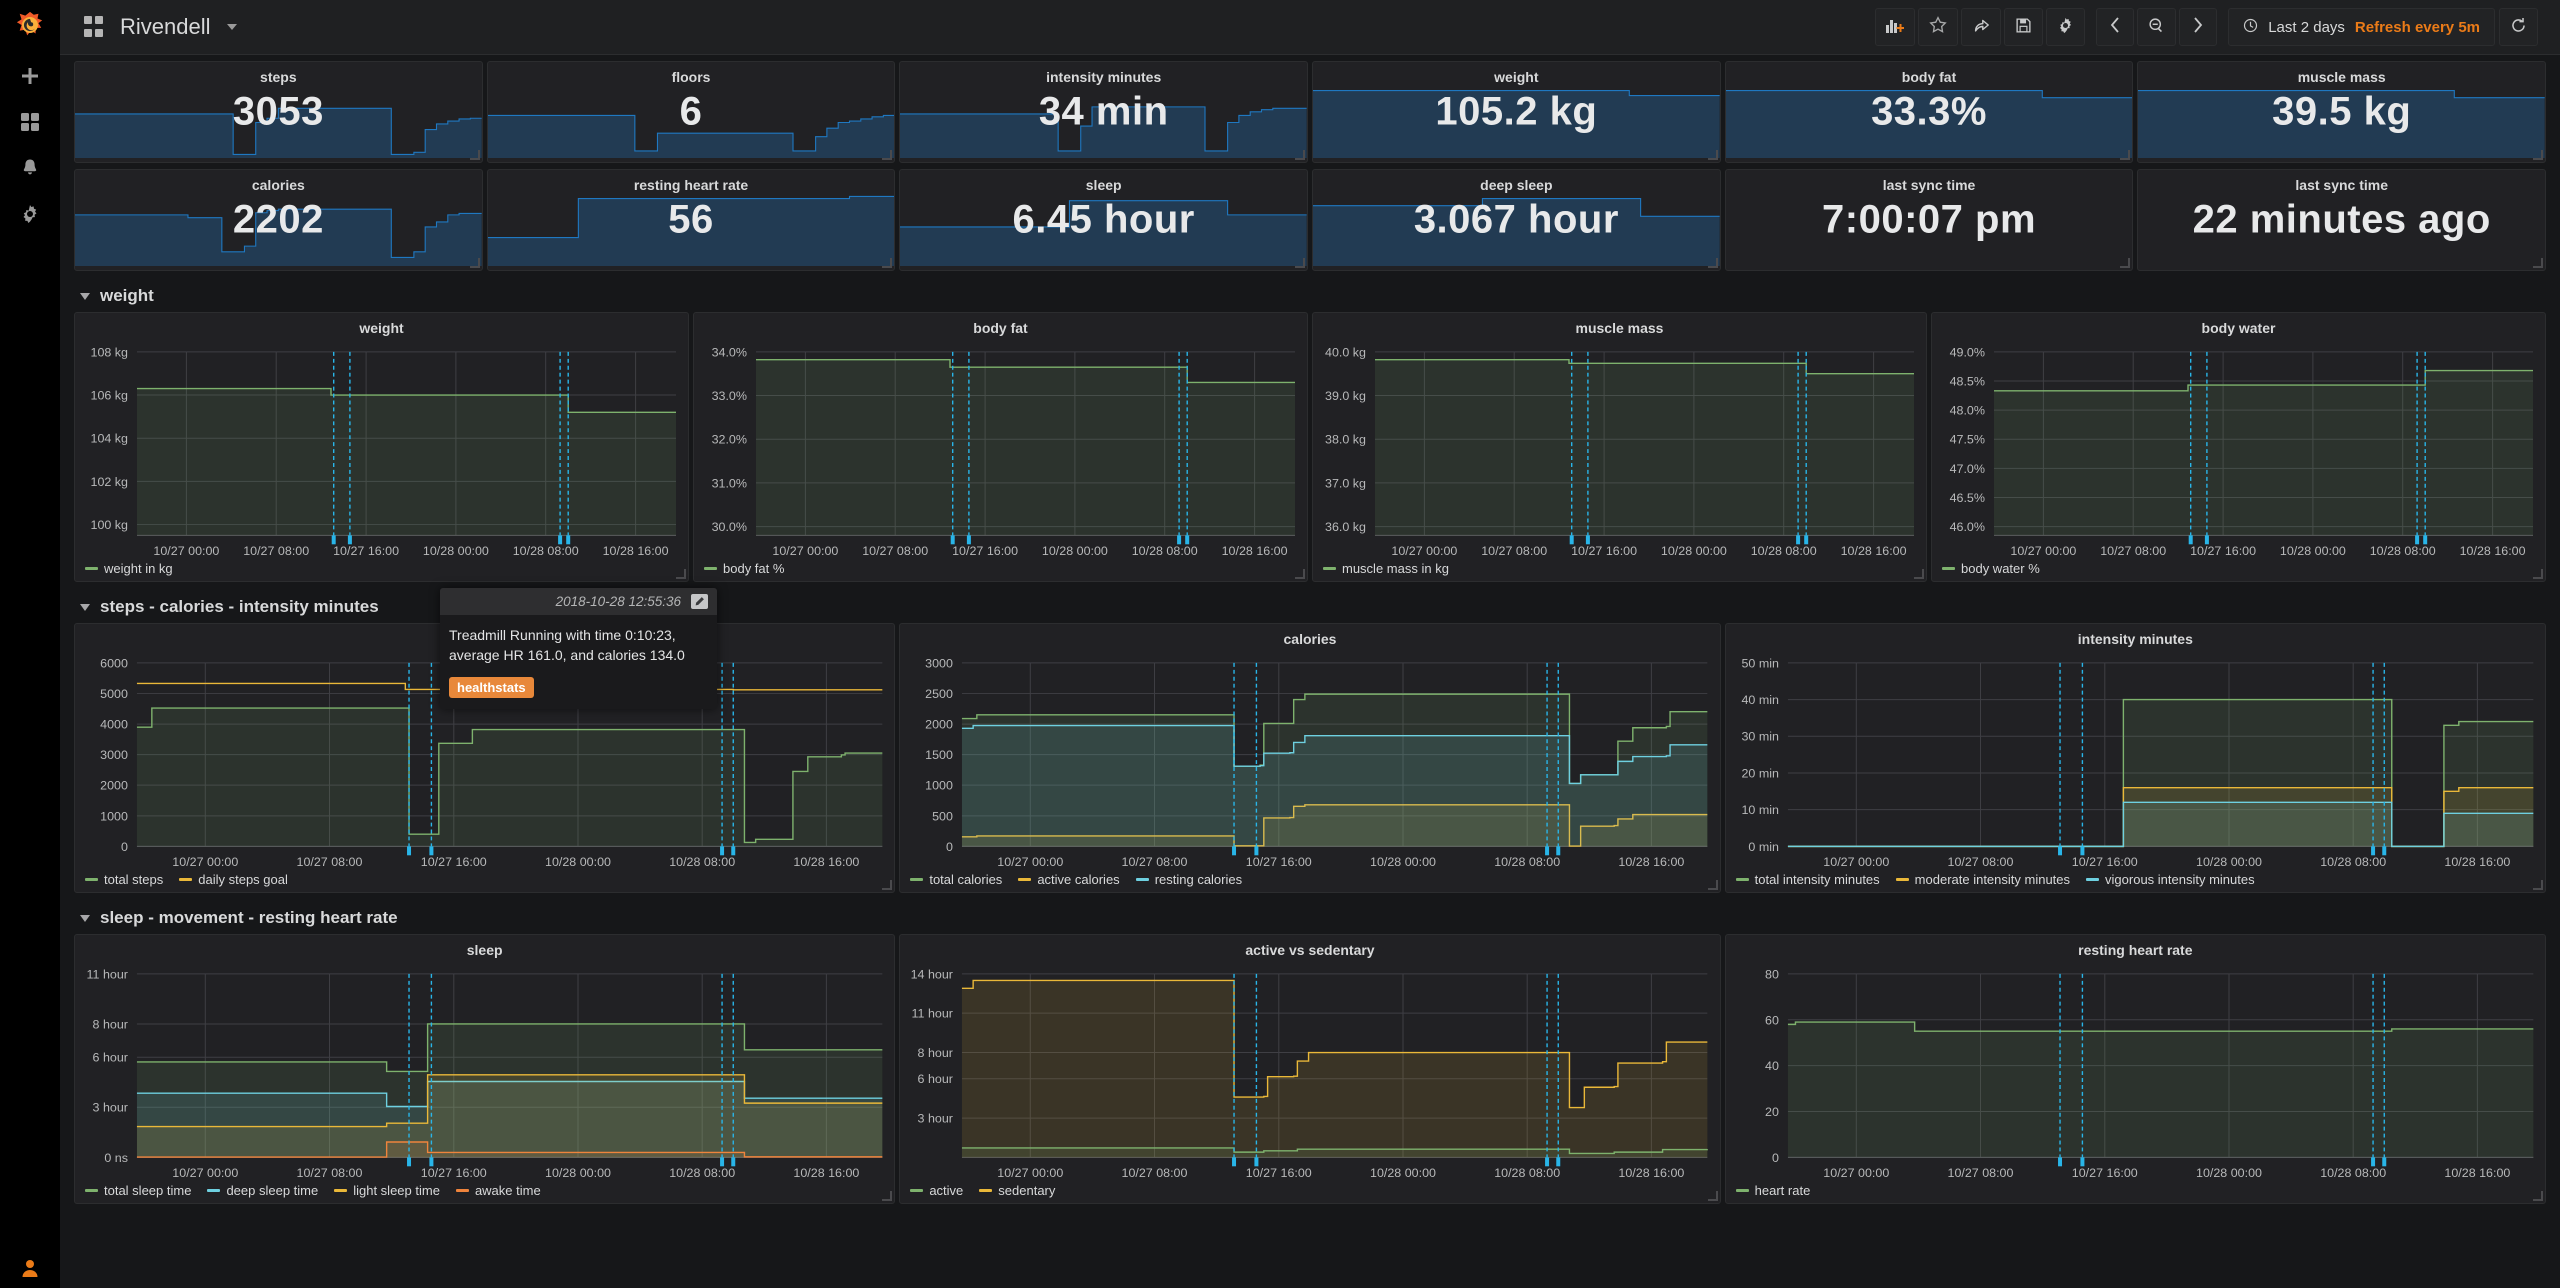 The height and width of the screenshot is (1288, 2560). What do you see at coordinates (231, 27) in the screenshot?
I see `chevron-down-icon` at bounding box center [231, 27].